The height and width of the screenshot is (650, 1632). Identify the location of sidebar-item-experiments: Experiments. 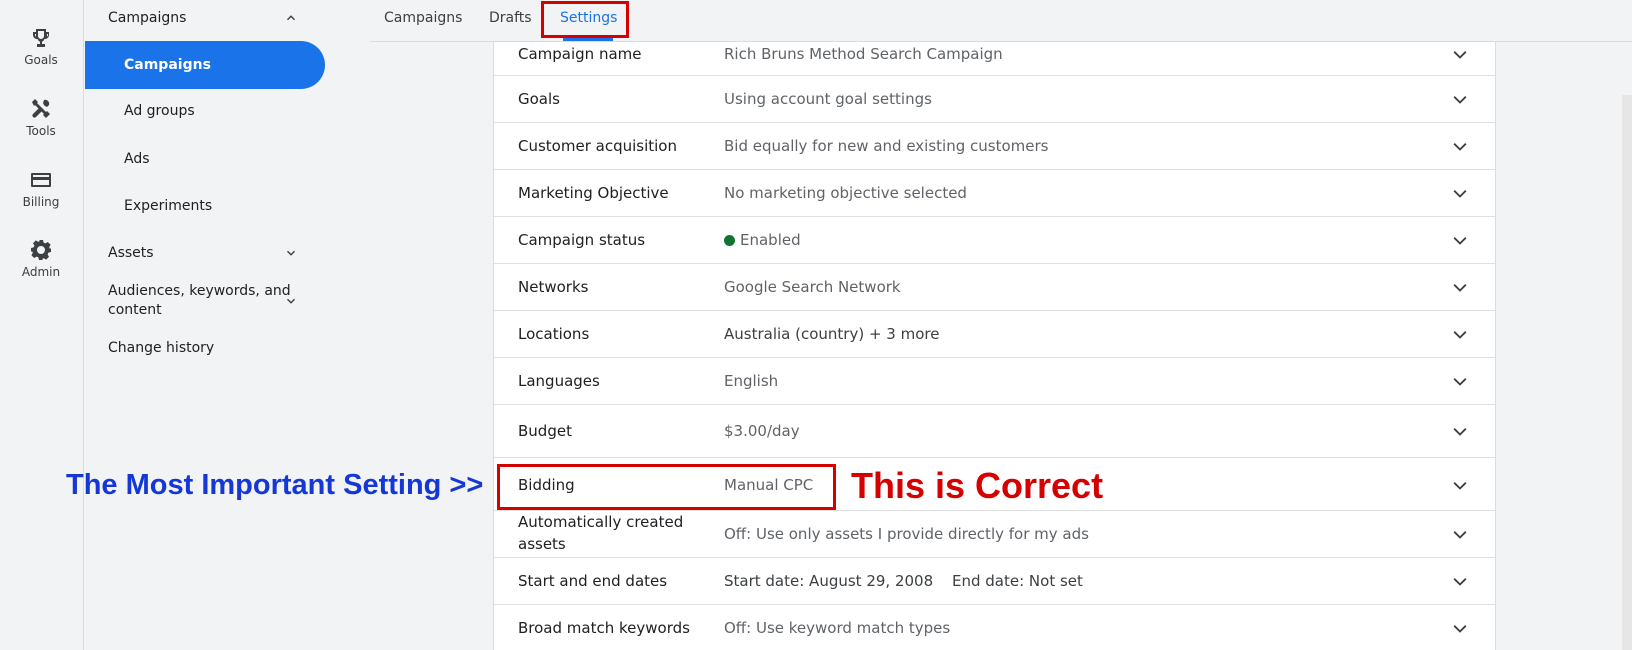
(227, 206).